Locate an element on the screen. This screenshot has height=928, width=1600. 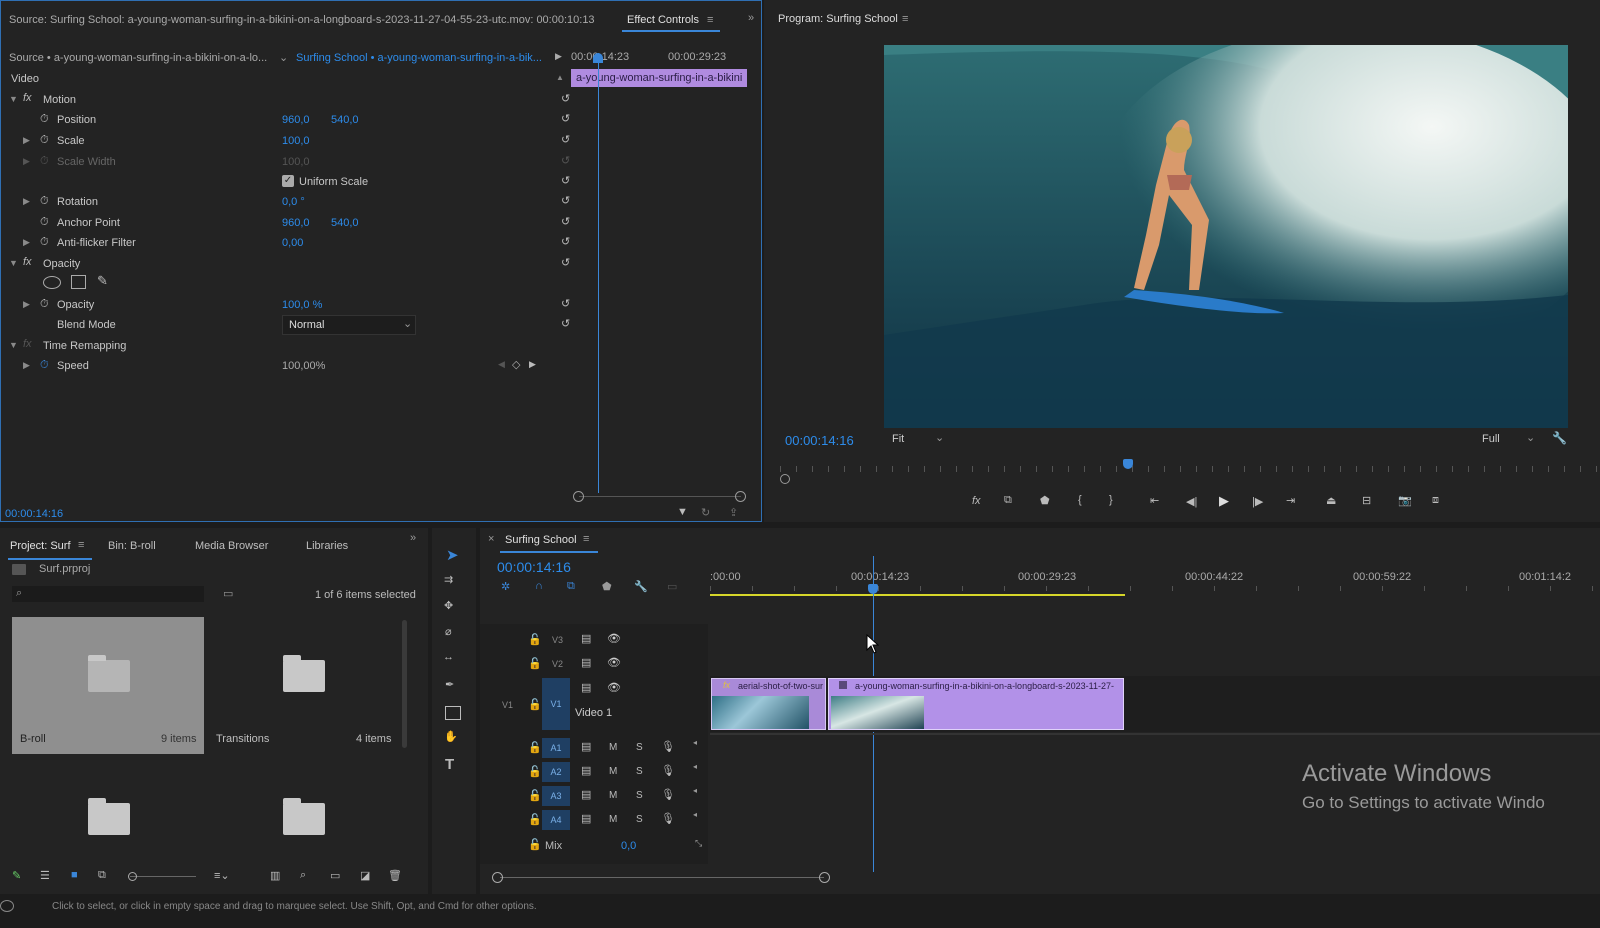
bin-name: B-roll is located at coordinates (33, 739).